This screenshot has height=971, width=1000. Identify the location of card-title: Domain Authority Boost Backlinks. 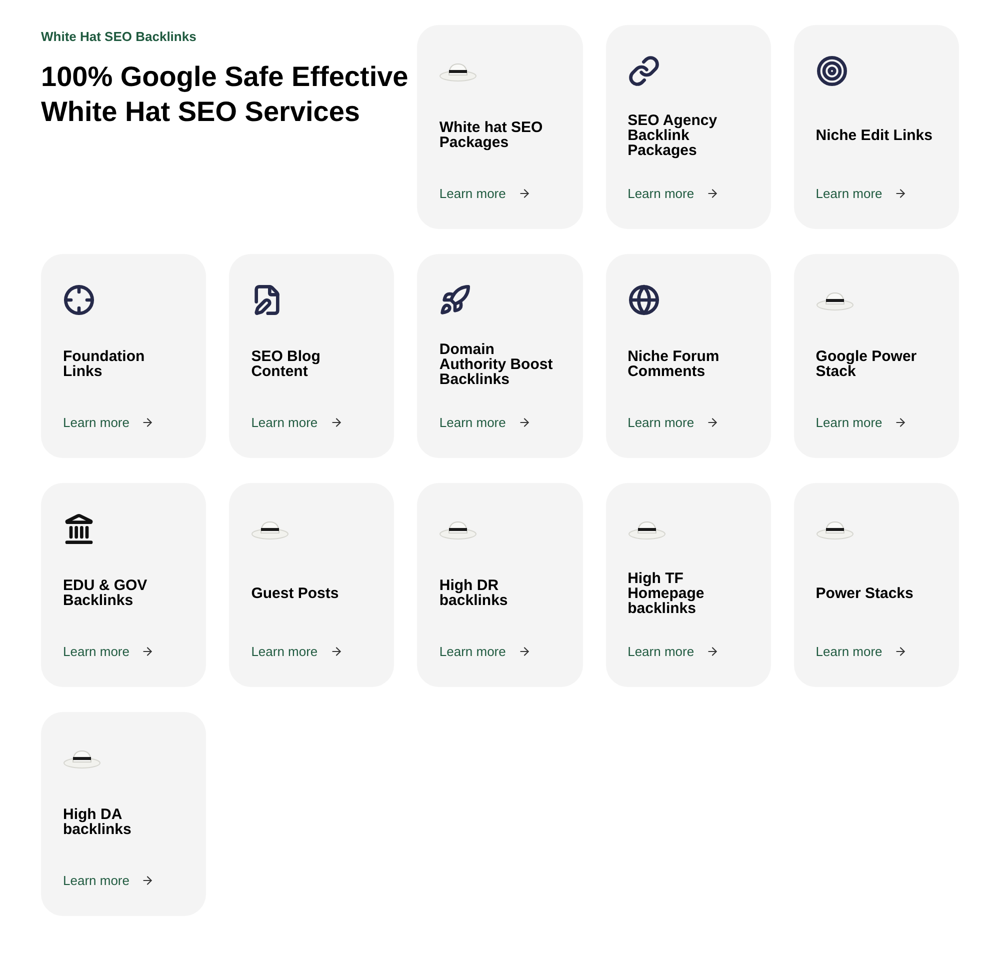
(496, 364).